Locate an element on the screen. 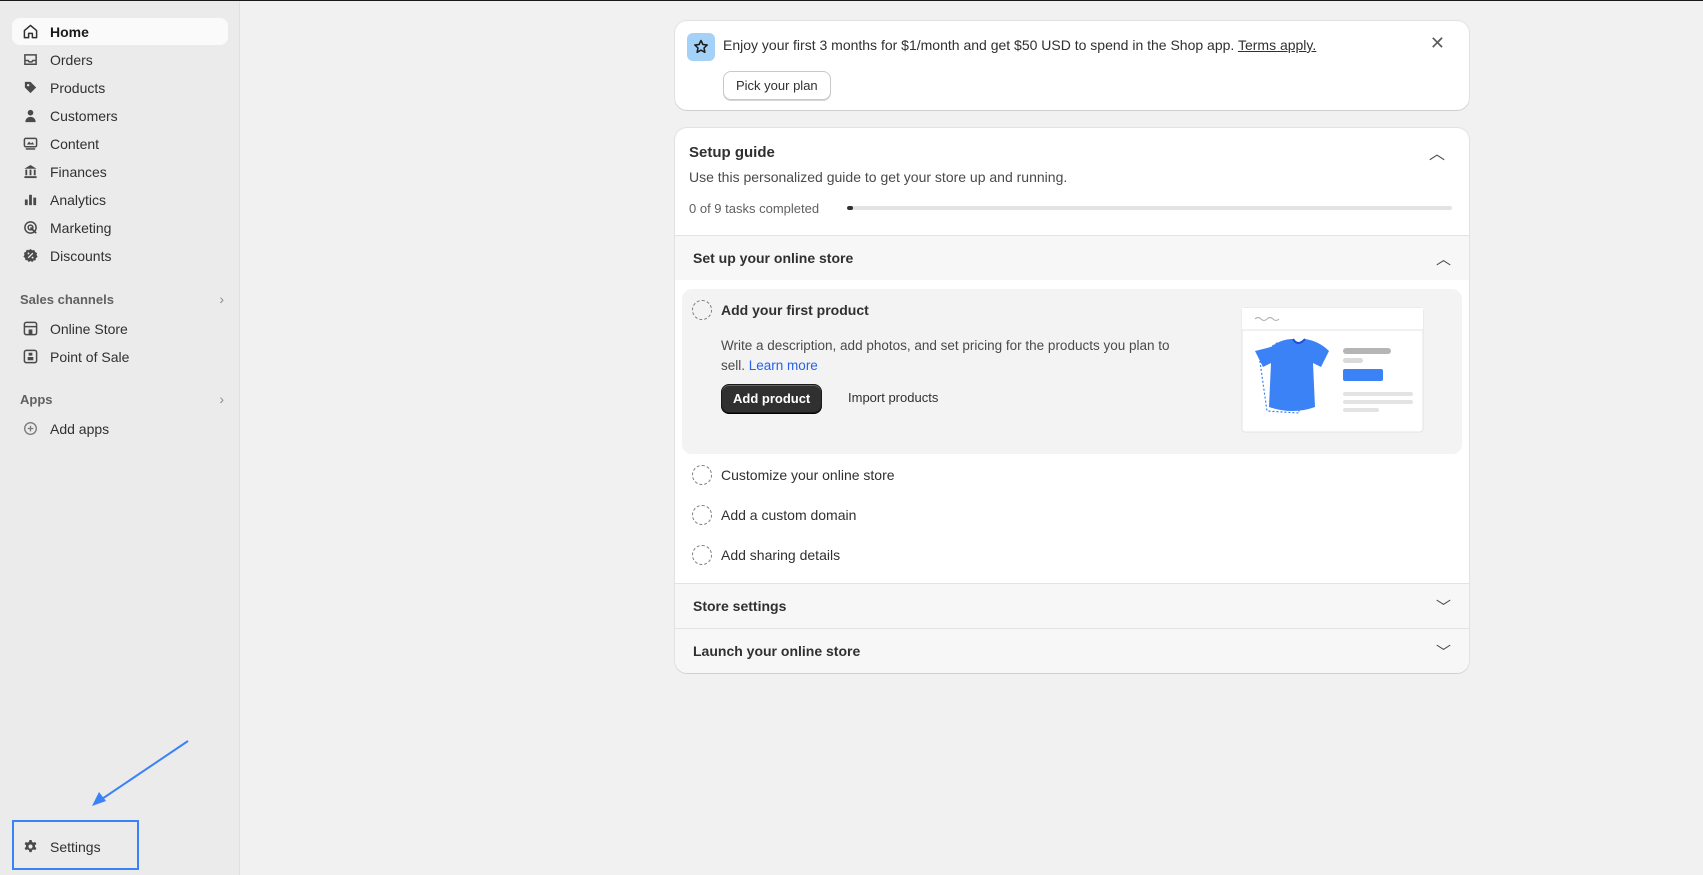 This screenshot has width=1703, height=875. sidebar-item-label: Finances is located at coordinates (78, 171).